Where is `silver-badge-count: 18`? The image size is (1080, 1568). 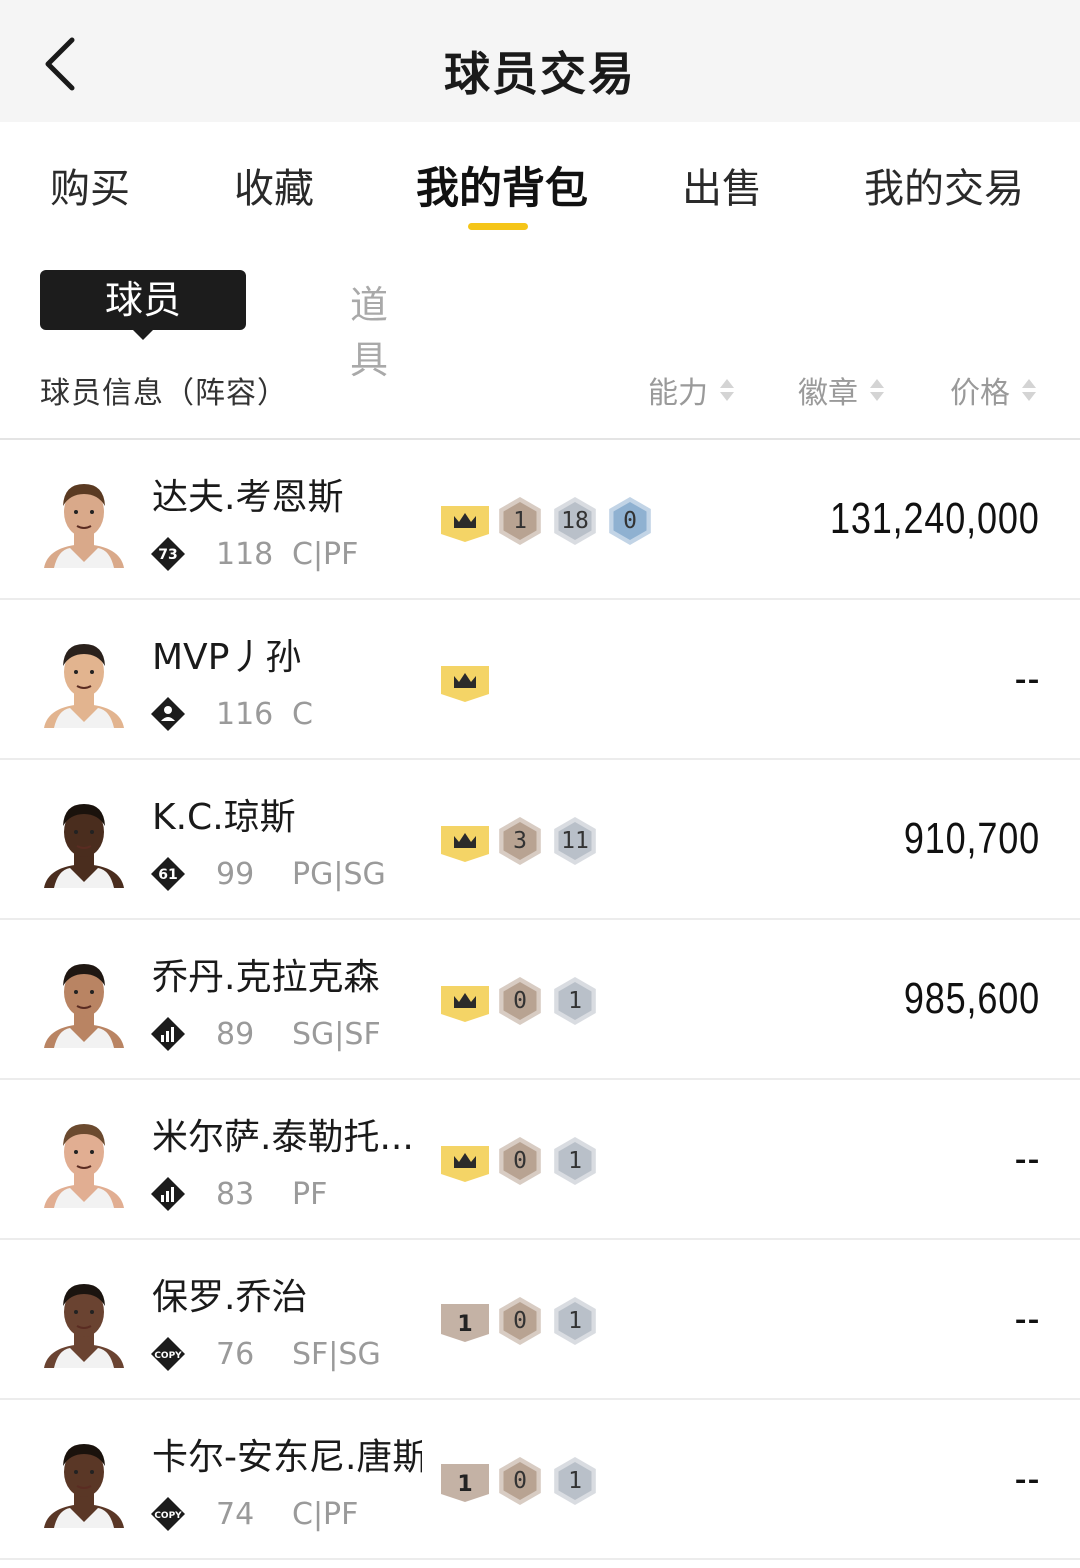
silver-badge-count: 18 is located at coordinates (575, 521).